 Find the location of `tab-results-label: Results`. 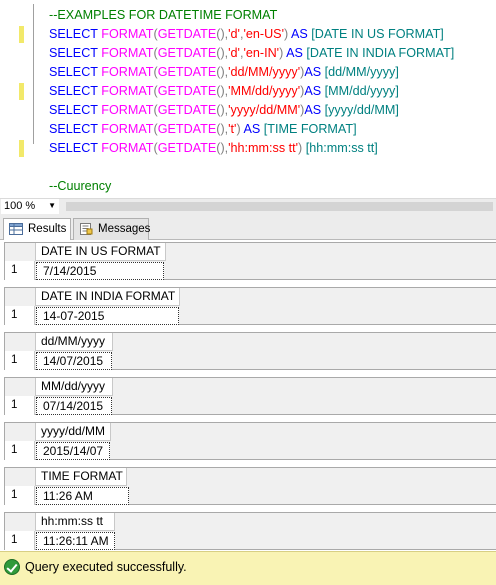

tab-results-label: Results is located at coordinates (47, 229).